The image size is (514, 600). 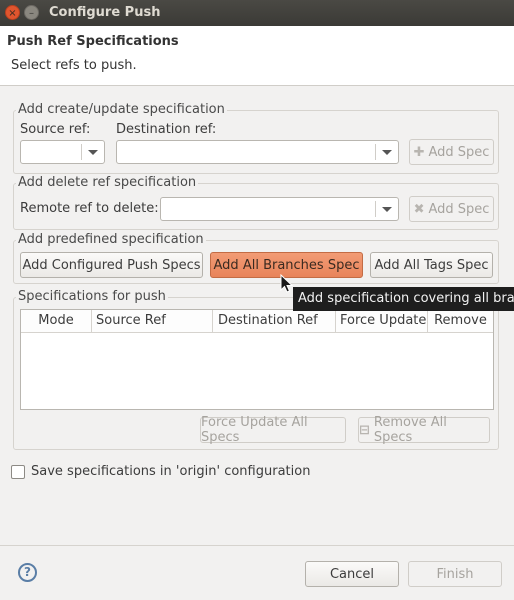 I want to click on remove-all-specs-button: ⊟ Remove All Specs, so click(x=424, y=430).